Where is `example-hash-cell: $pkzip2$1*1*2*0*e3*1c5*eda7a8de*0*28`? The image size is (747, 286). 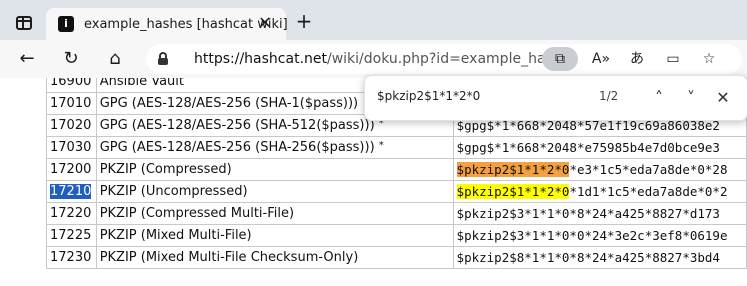
example-hash-cell: $pkzip2$1*1*2*0*e3*1c5*eda7a8de*0*28 is located at coordinates (599, 169).